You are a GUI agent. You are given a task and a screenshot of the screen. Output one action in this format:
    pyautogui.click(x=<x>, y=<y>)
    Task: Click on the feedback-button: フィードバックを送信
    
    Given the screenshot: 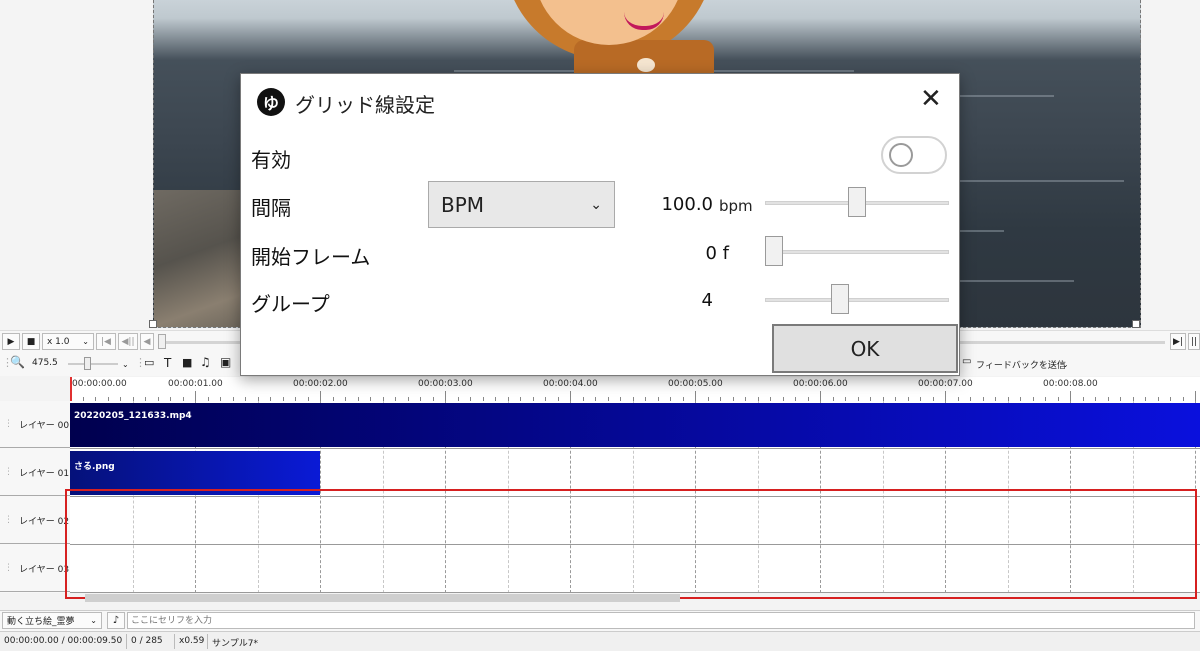 What is the action you would take?
    pyautogui.click(x=1021, y=364)
    